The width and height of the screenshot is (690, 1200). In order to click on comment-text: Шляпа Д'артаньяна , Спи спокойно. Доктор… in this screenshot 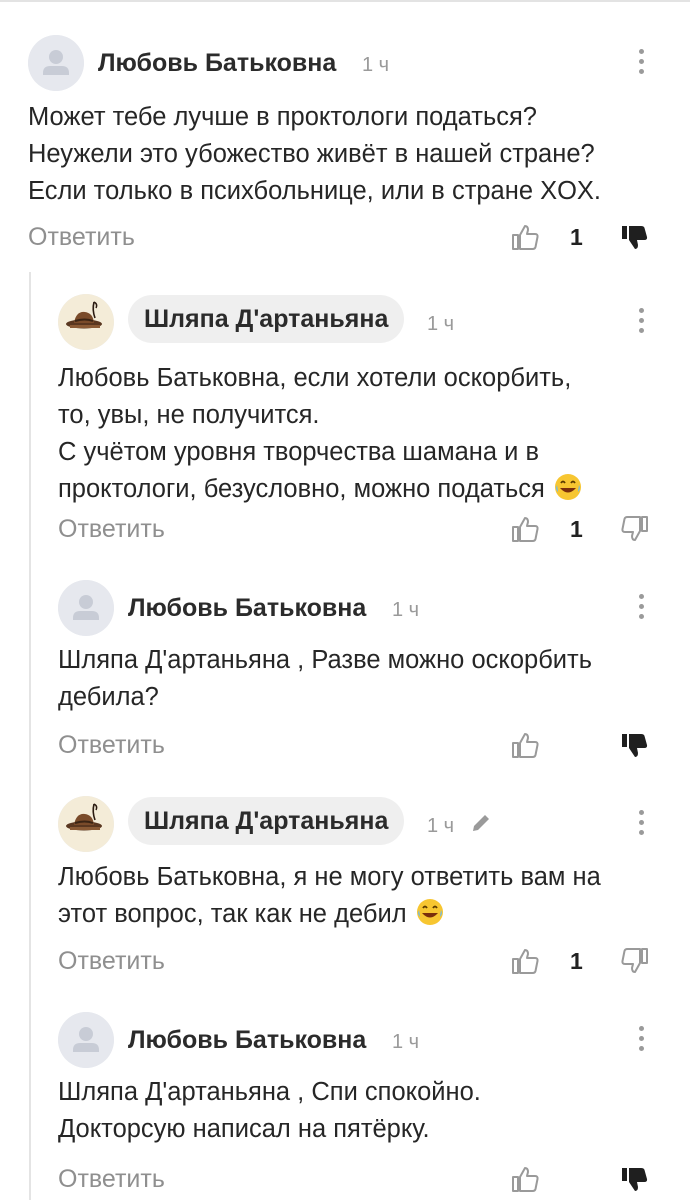, I will do `click(269, 1110)`.